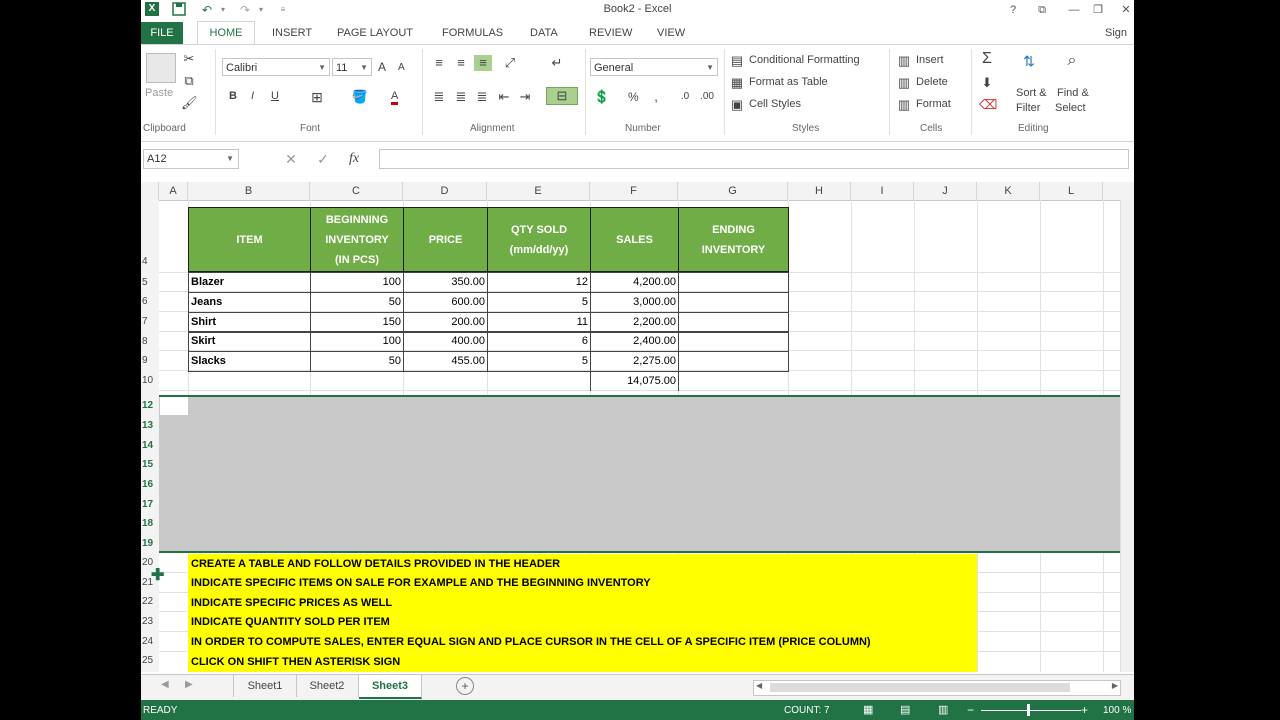 This screenshot has height=720, width=1280. Describe the element at coordinates (150, 282) in the screenshot. I see `row-header: 5` at that location.